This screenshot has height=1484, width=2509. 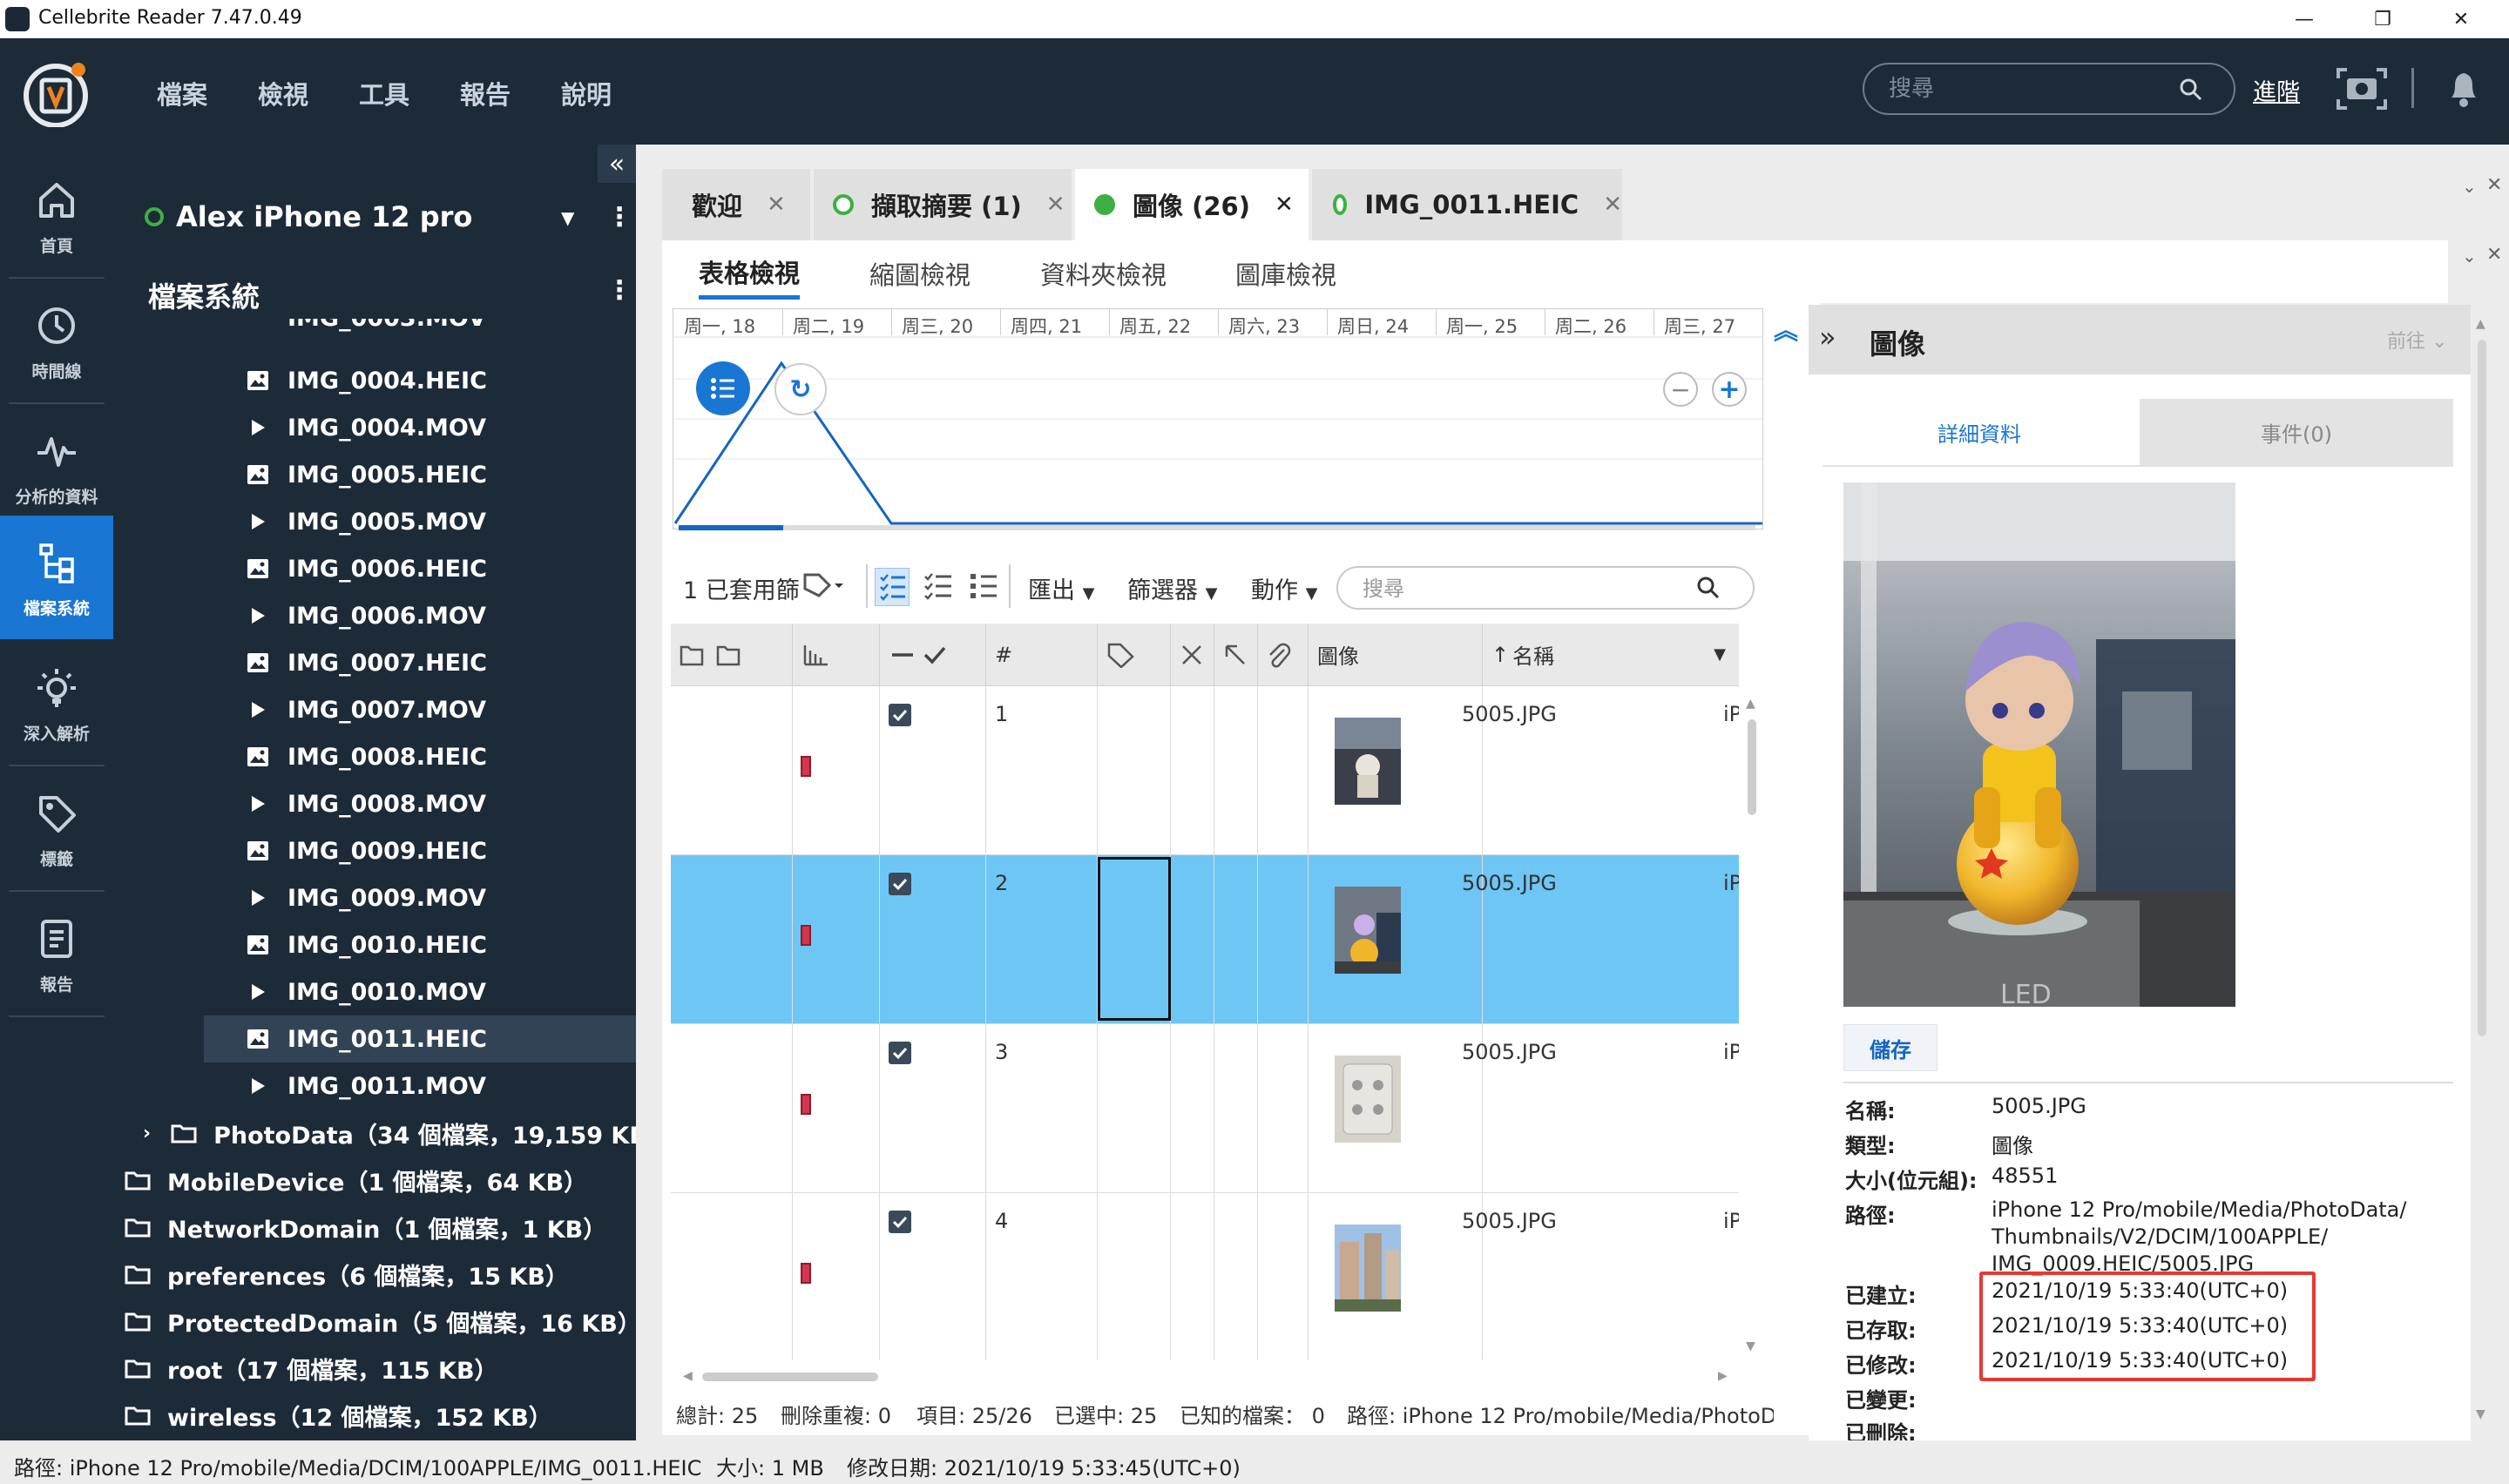 What do you see at coordinates (2494, 185) in the screenshot?
I see `tabs-close-all-icon: ✕` at bounding box center [2494, 185].